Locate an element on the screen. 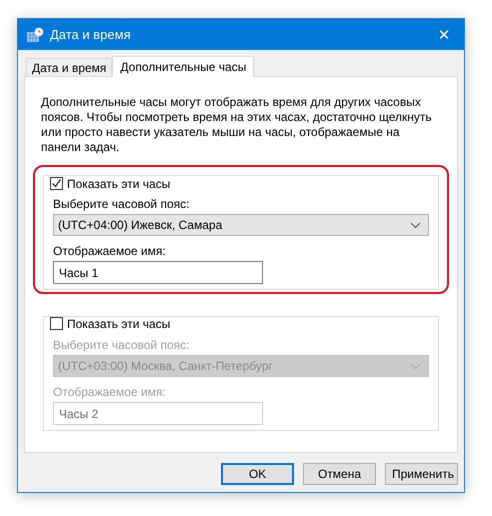 This screenshot has height=516, width=492. calendar-clock-icon is located at coordinates (35, 34).